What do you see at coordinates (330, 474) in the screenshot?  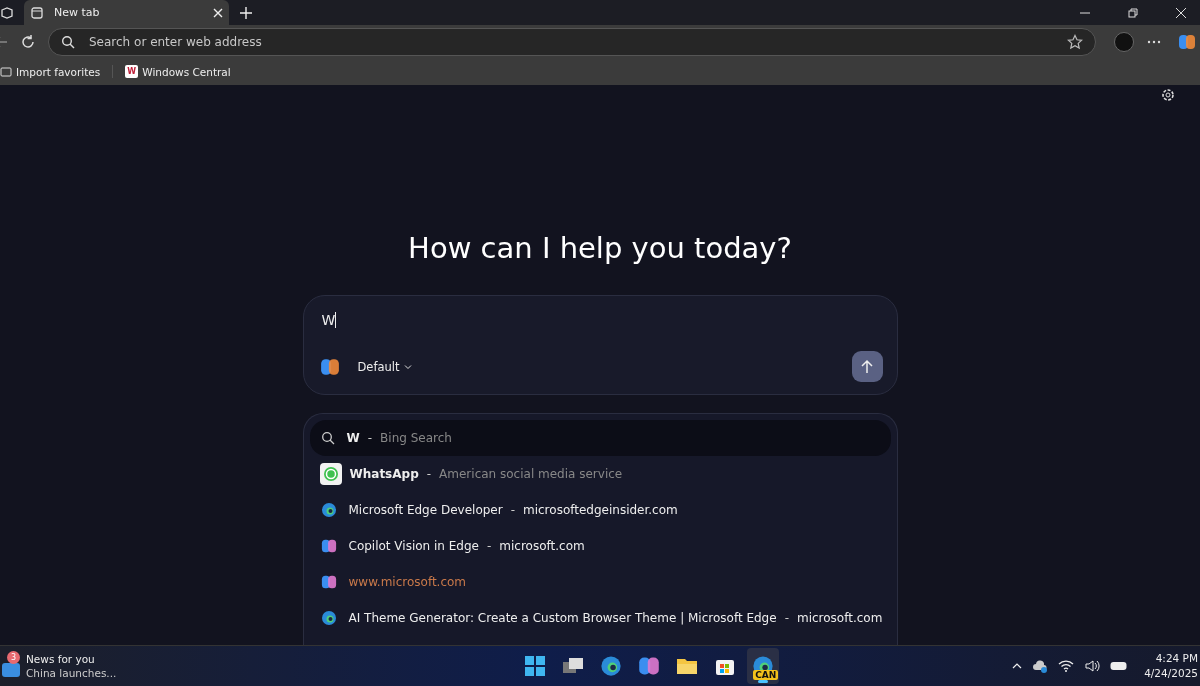 I see `chat-bubble-icon` at bounding box center [330, 474].